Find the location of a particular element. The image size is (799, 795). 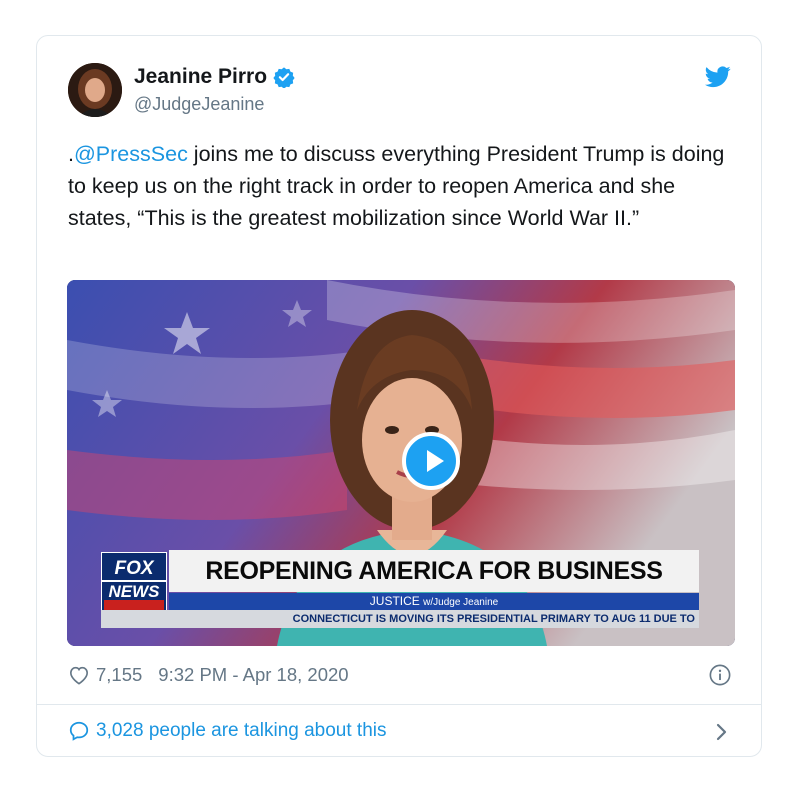

show-bar: JUSTICE w/Judge Jeanine is located at coordinates (434, 601).